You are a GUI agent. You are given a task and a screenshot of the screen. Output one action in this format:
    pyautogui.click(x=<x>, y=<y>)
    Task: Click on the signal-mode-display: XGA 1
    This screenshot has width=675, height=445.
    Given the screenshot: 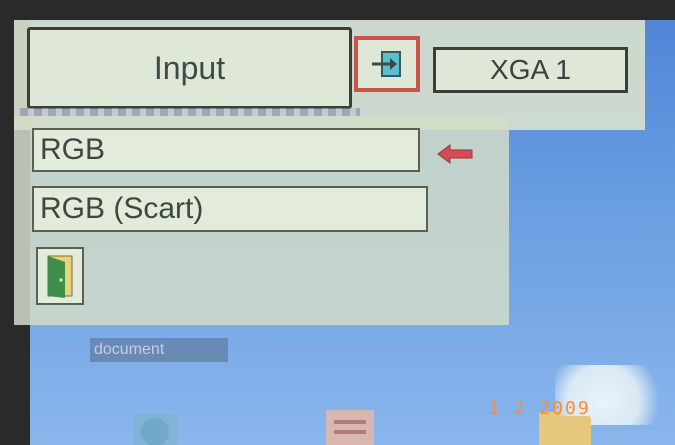 What is the action you would take?
    pyautogui.click(x=530, y=70)
    